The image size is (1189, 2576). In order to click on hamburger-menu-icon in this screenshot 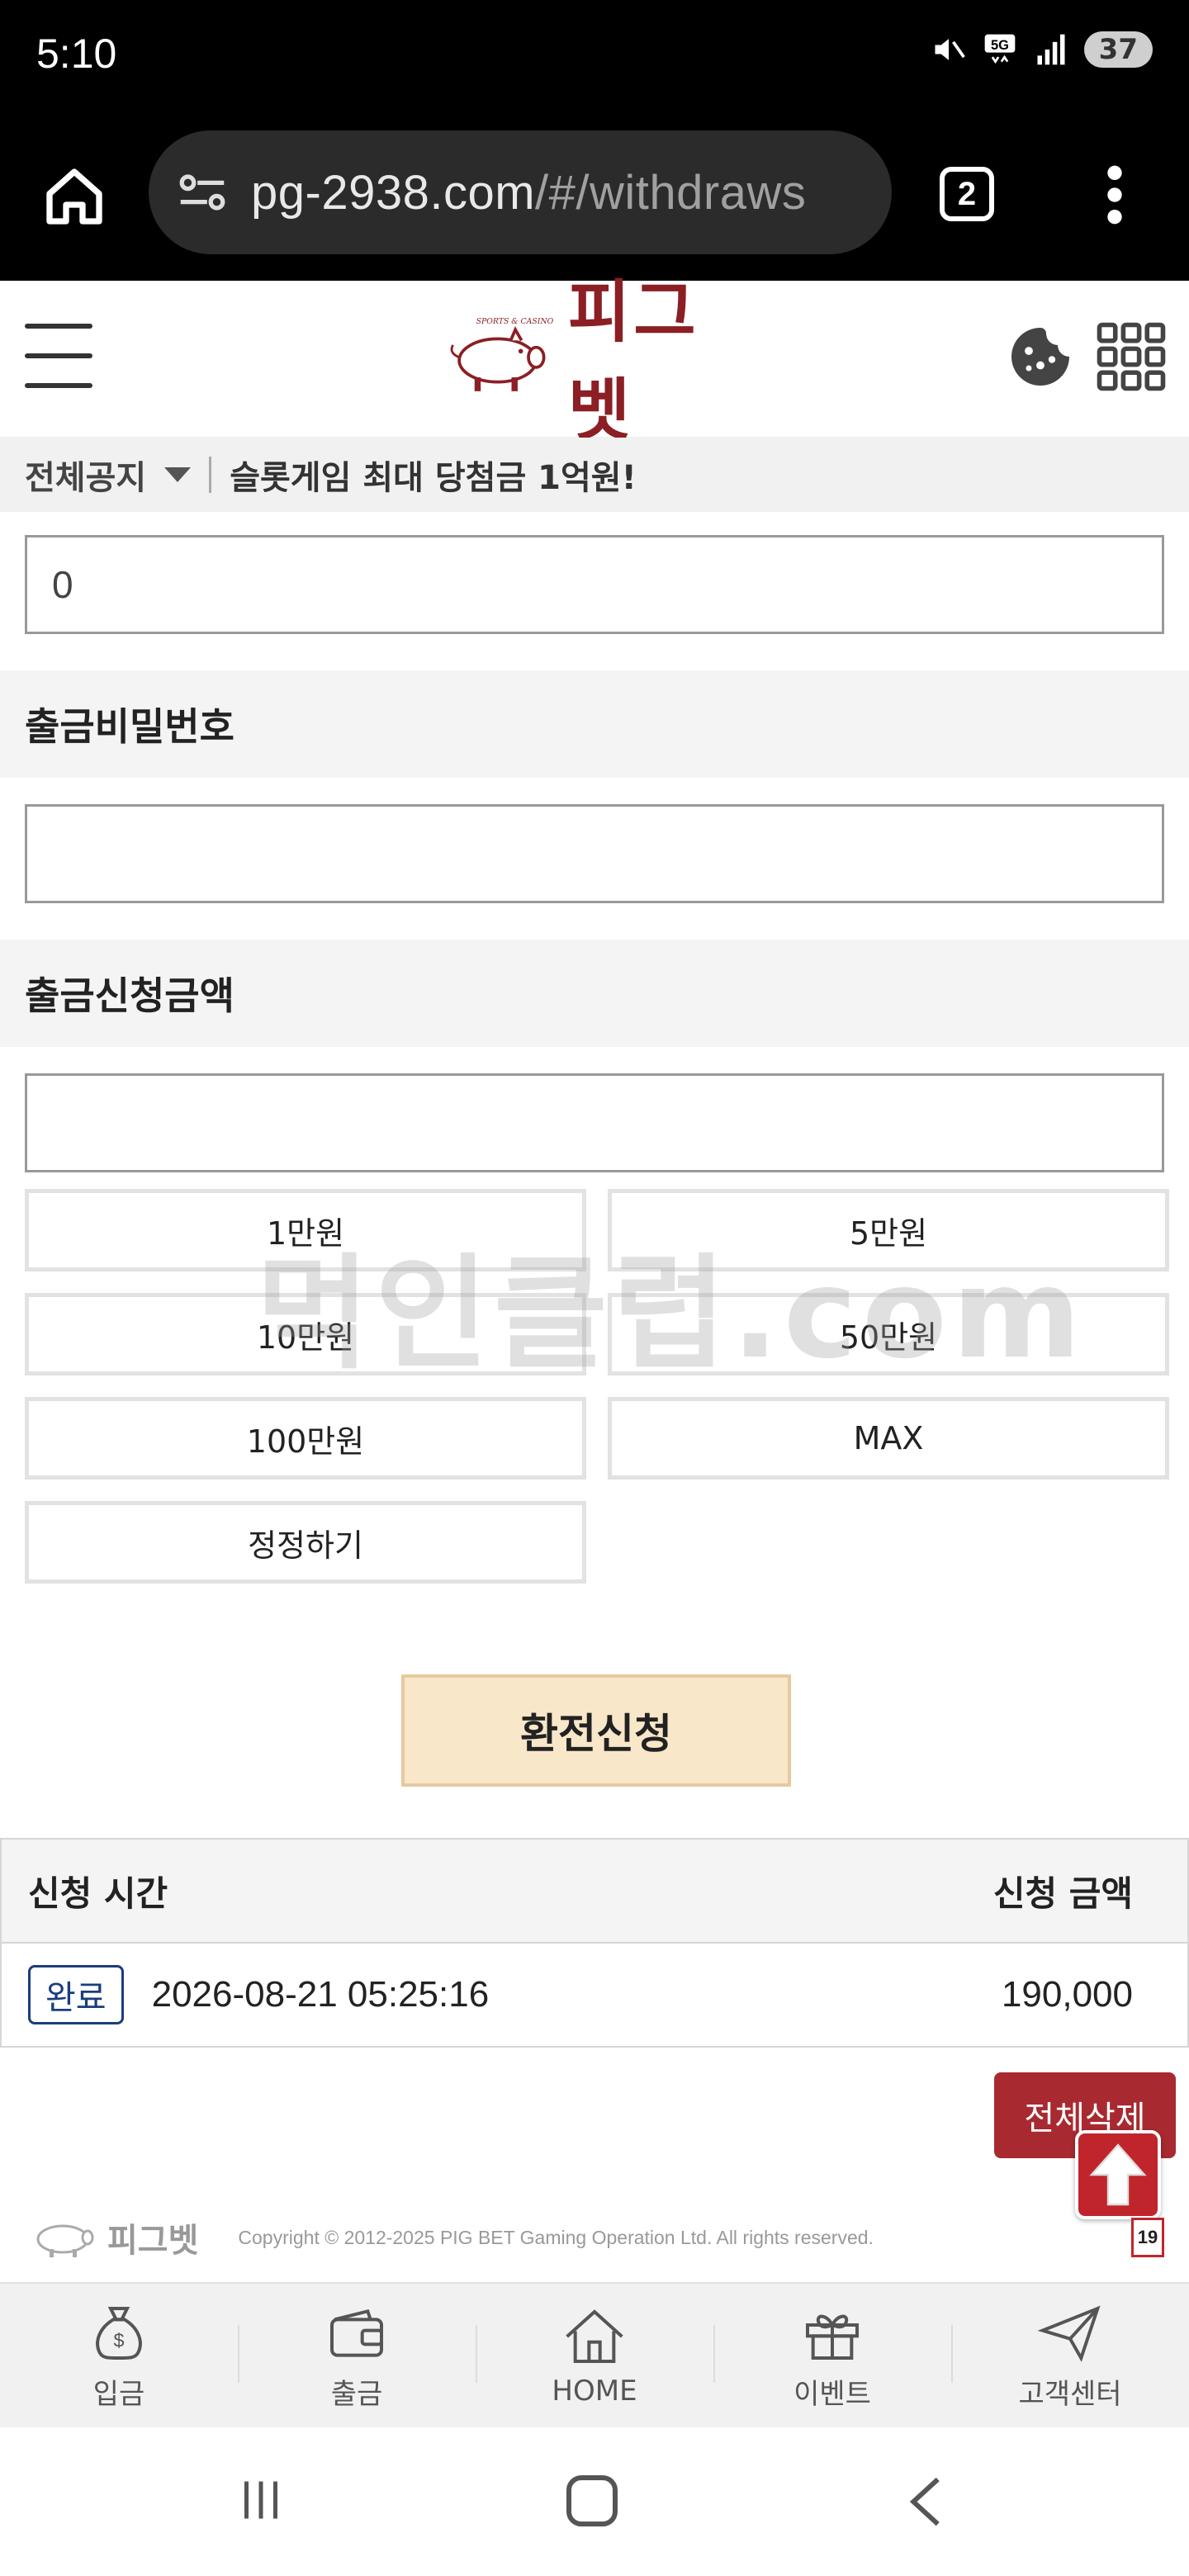, I will do `click(58, 356)`.